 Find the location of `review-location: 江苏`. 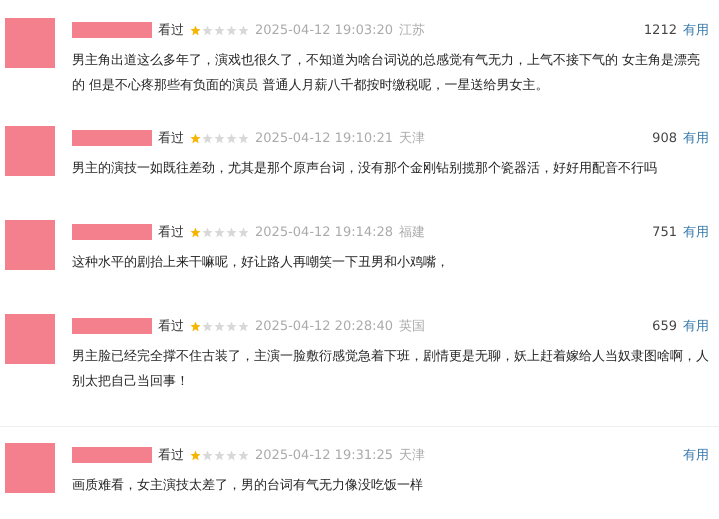

review-location: 江苏 is located at coordinates (412, 30).